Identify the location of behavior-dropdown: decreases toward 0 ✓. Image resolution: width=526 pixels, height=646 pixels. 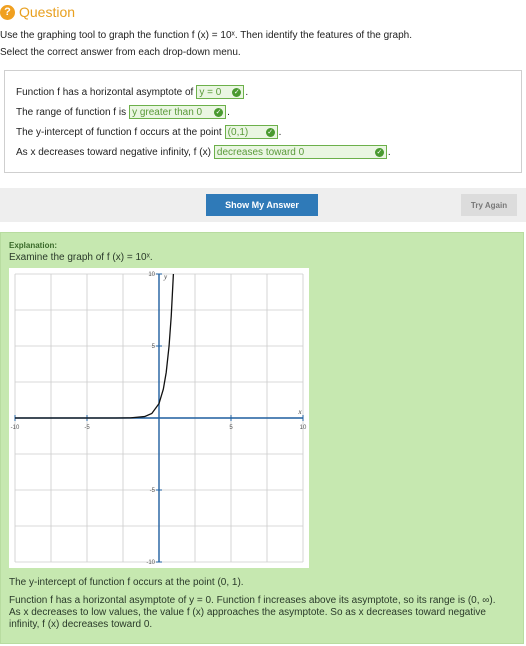
(300, 152).